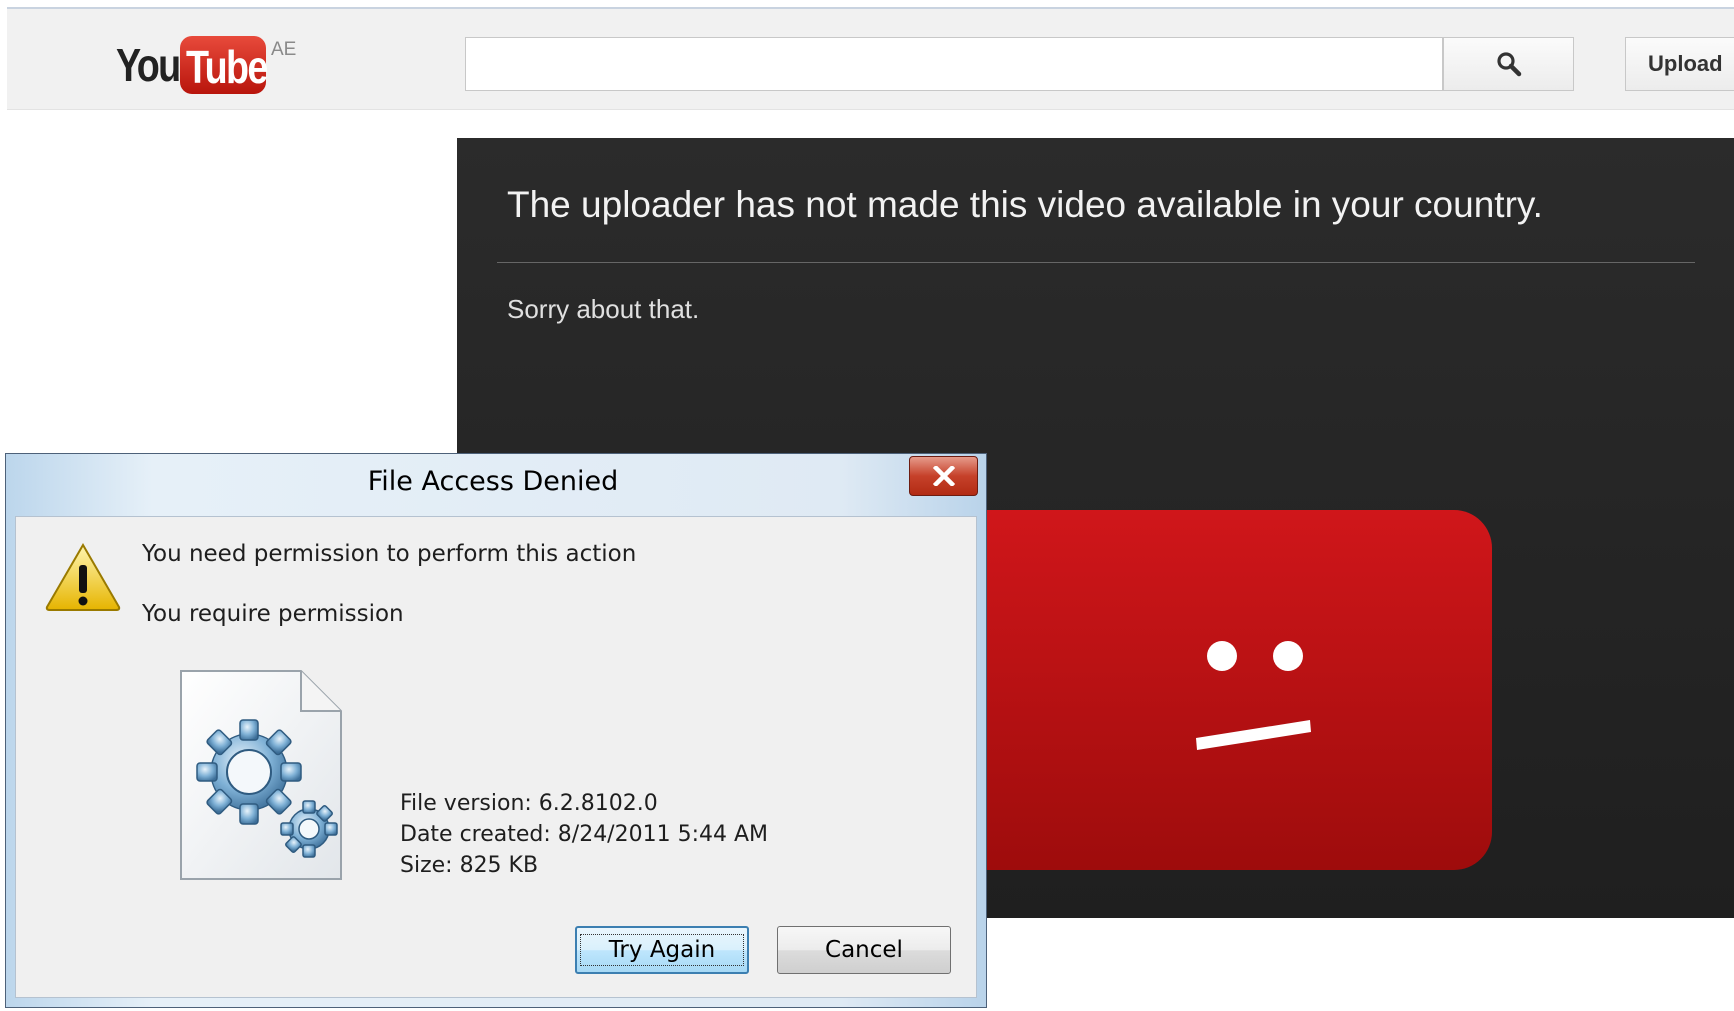 The height and width of the screenshot is (1011, 1734). I want to click on close-icon, so click(943, 476).